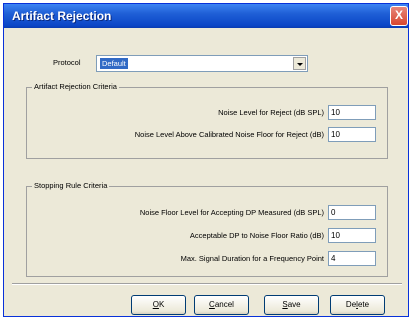  I want to click on max-signal-duration-input: 4, so click(352, 258).